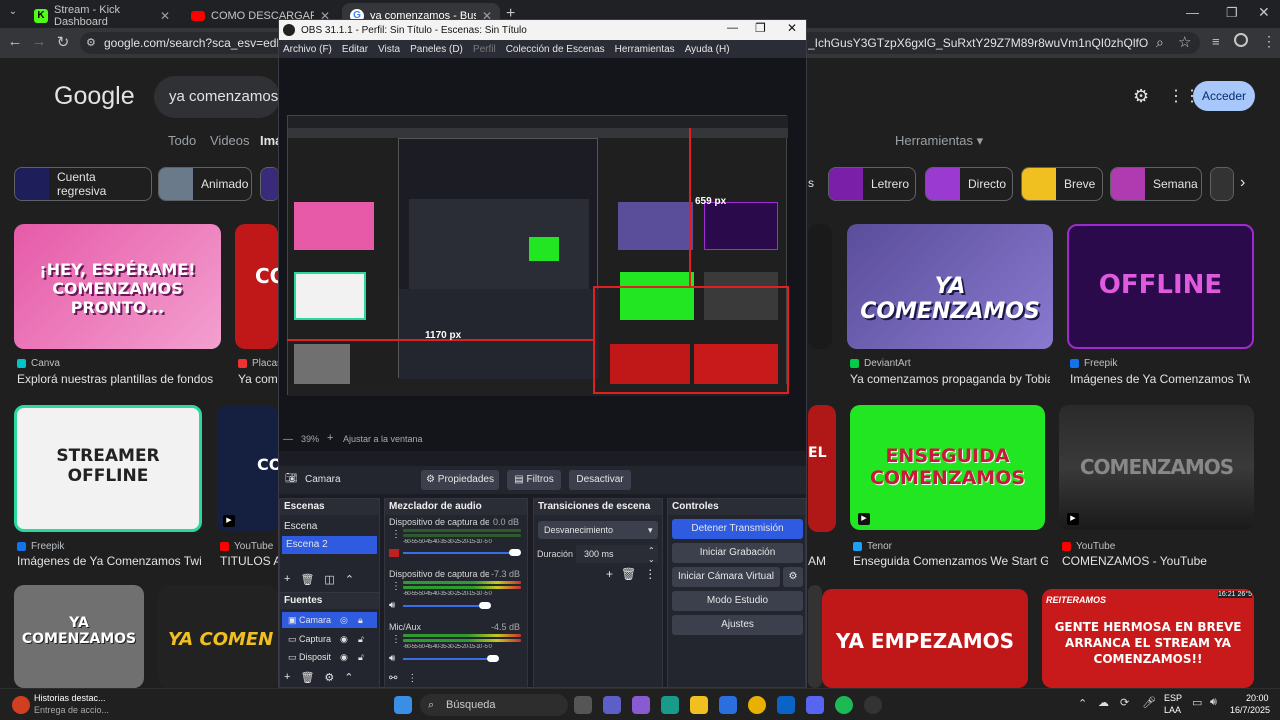 Image resolution: width=1280 pixels, height=720 pixels. I want to click on image-result: YA COMEN, so click(218, 636).